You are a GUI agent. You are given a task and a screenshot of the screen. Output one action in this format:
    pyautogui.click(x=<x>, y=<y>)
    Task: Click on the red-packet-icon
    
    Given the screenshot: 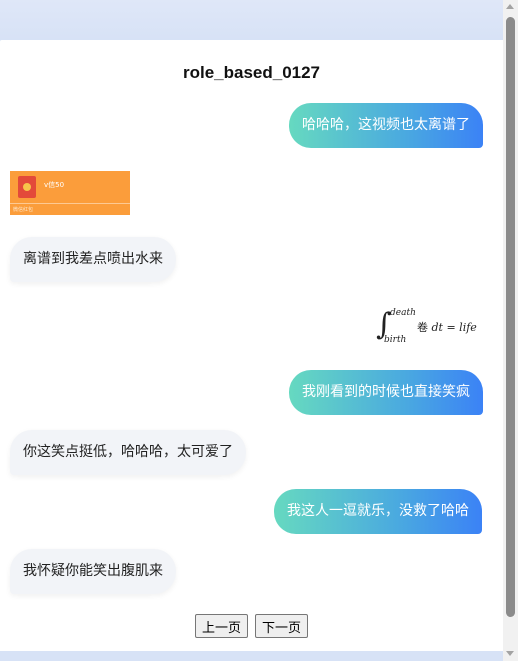 What is the action you would take?
    pyautogui.click(x=27, y=187)
    